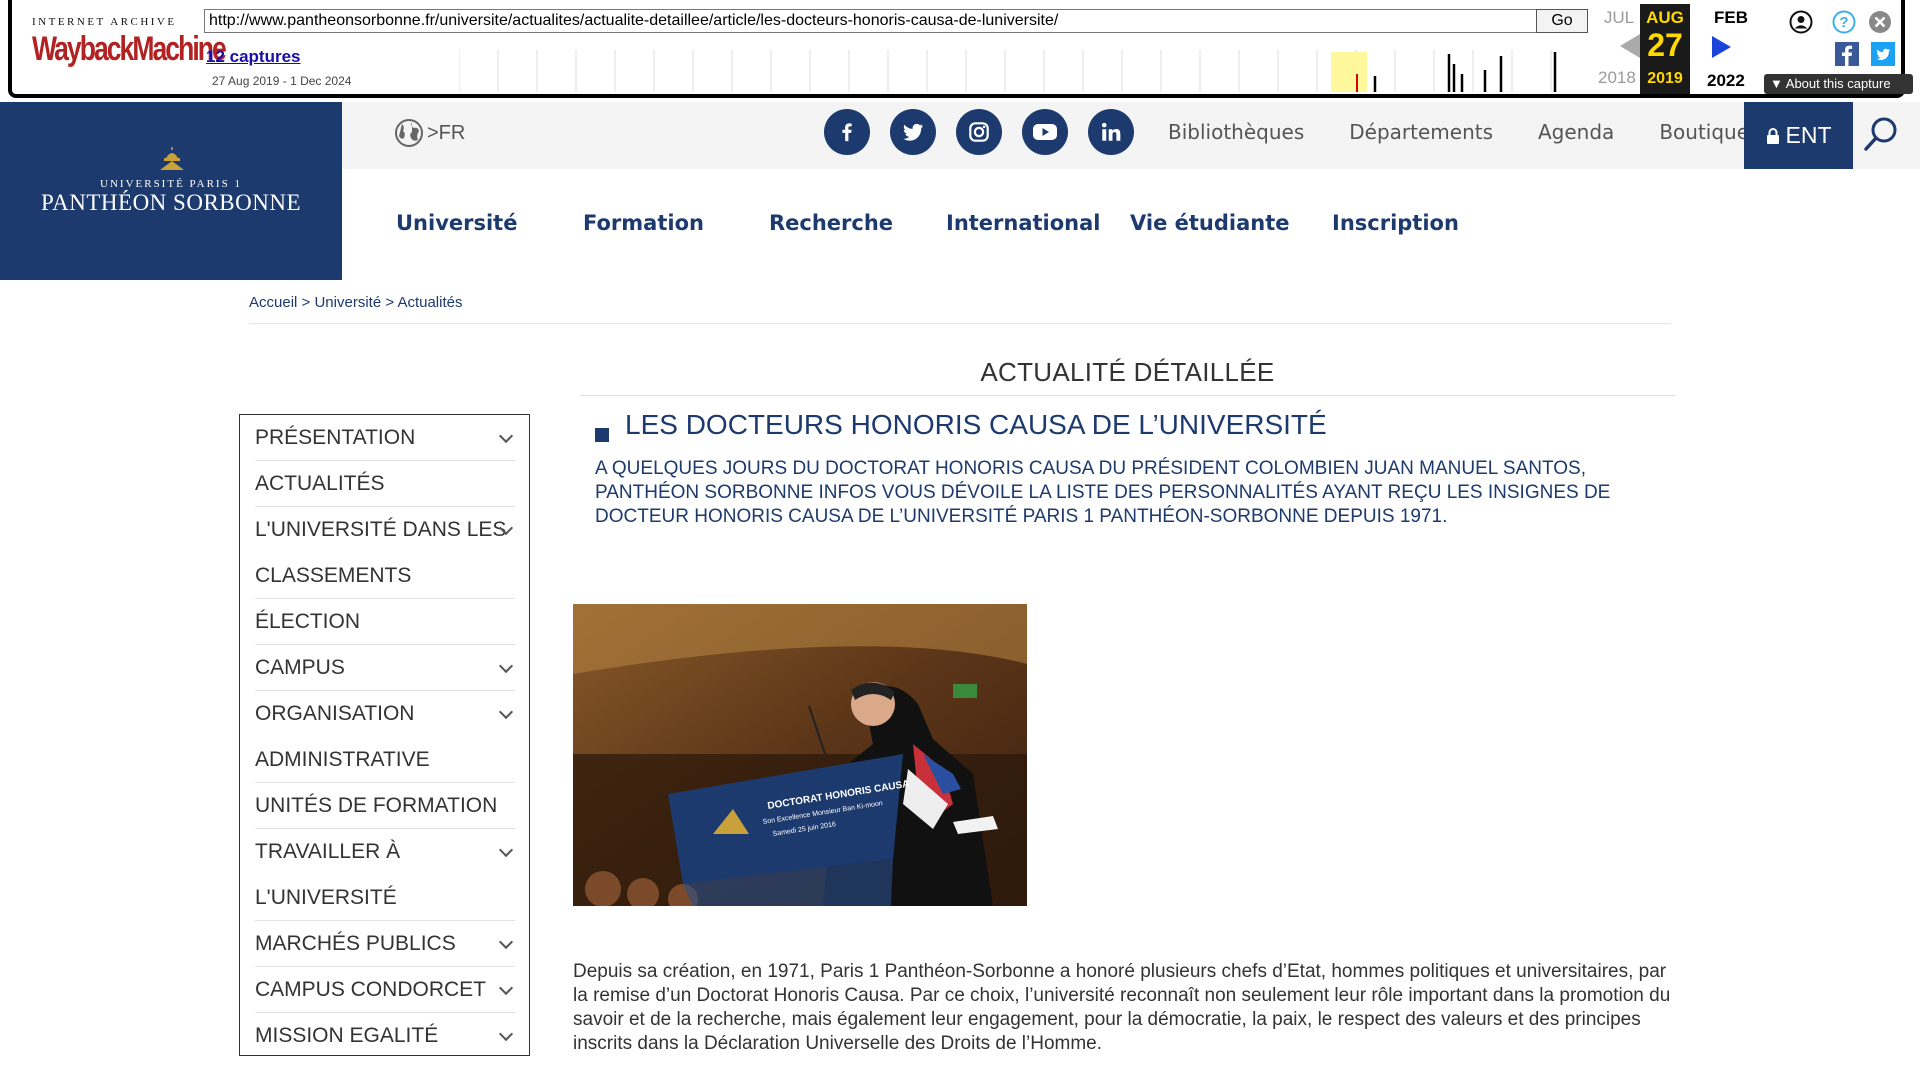 This screenshot has width=1920, height=1072. What do you see at coordinates (1236, 132) in the screenshot?
I see `toplink-bibliotheques: Bibliothèques` at bounding box center [1236, 132].